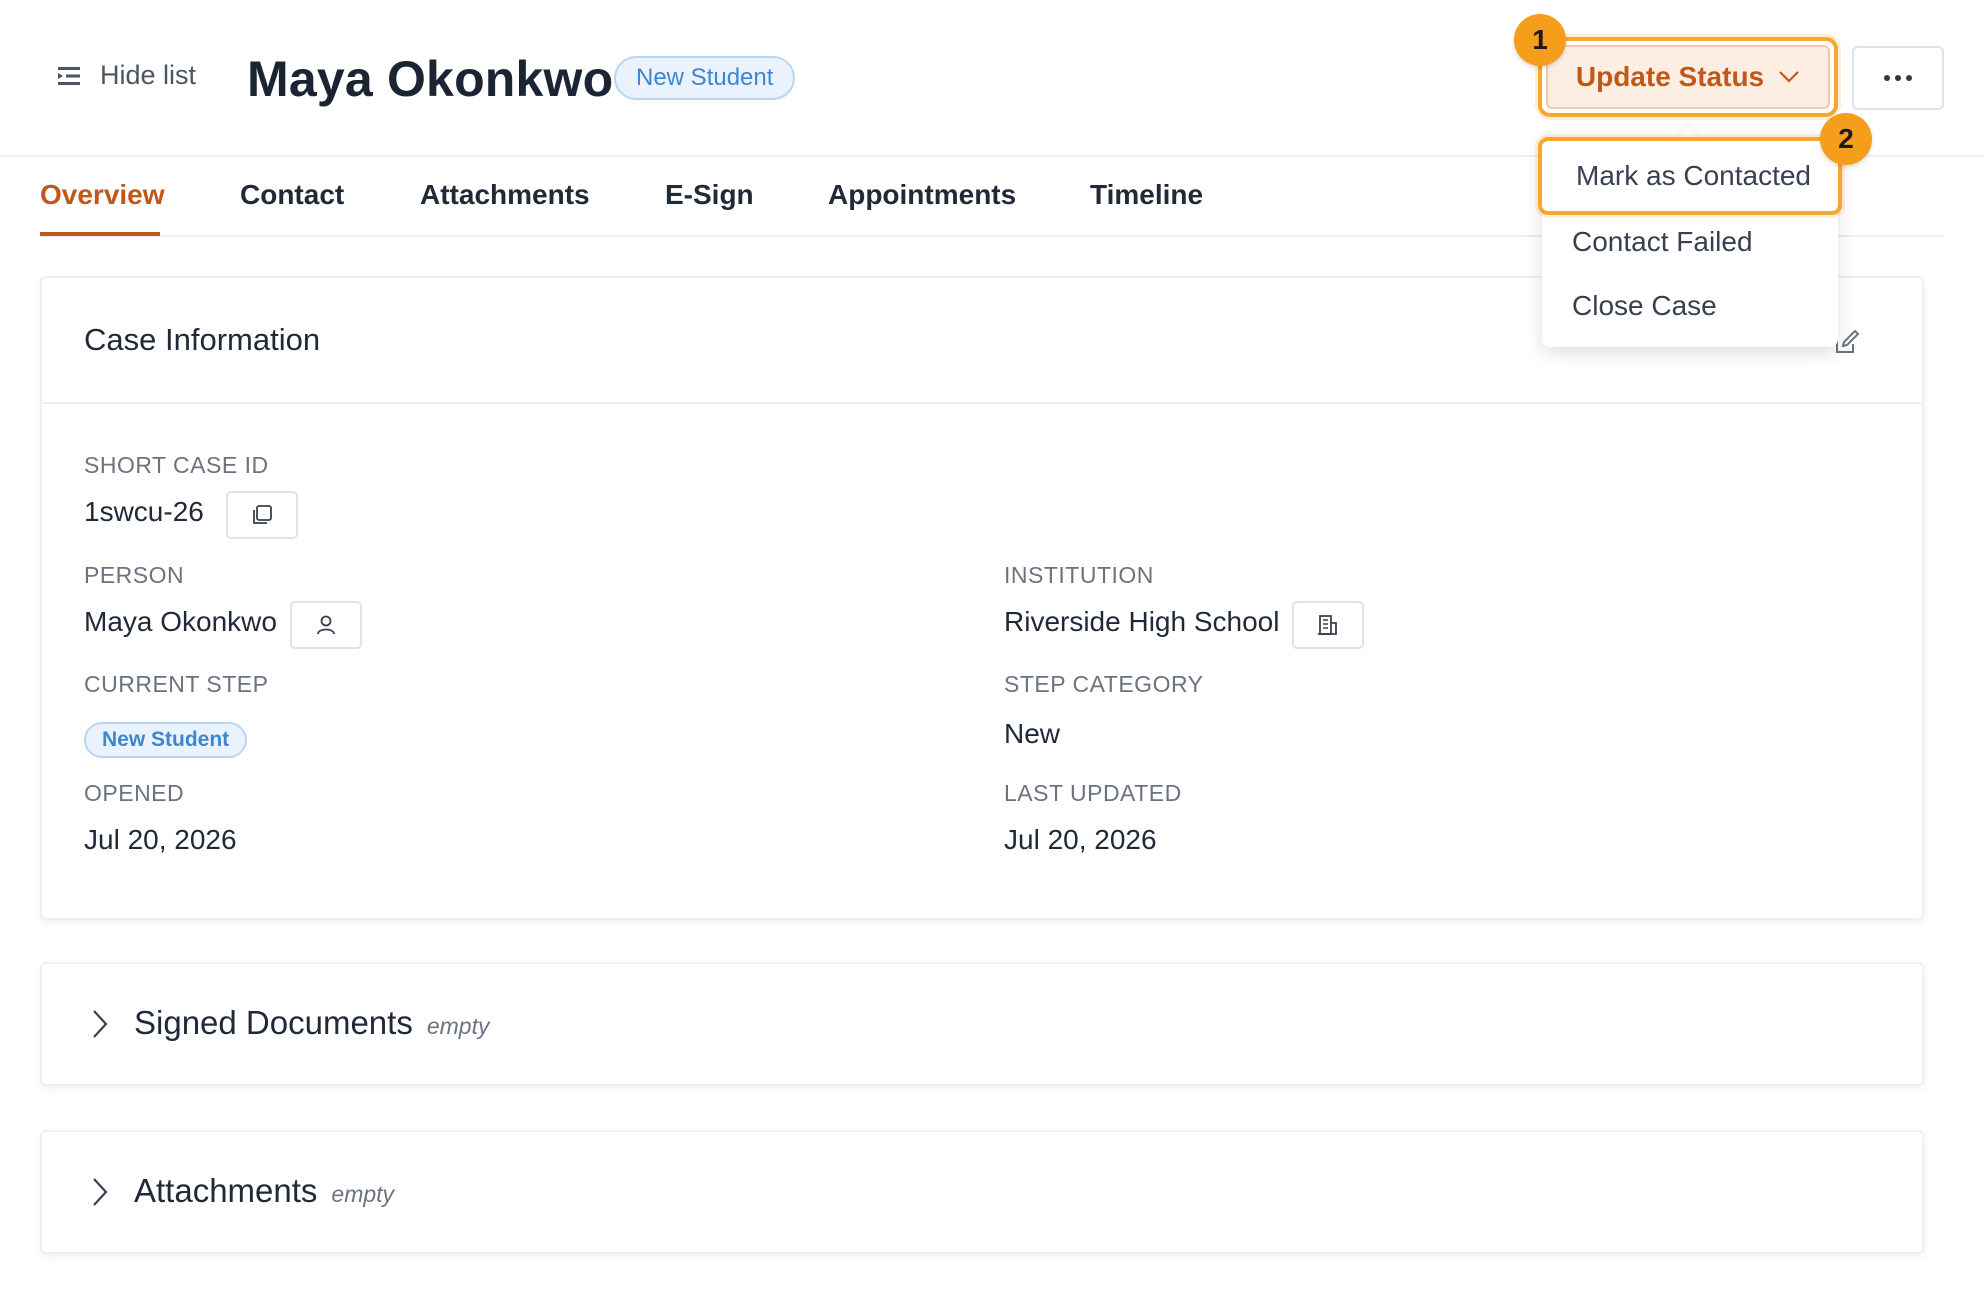 The height and width of the screenshot is (1292, 1984). What do you see at coordinates (273, 1022) in the screenshot?
I see `section-title-text: Signed Documents` at bounding box center [273, 1022].